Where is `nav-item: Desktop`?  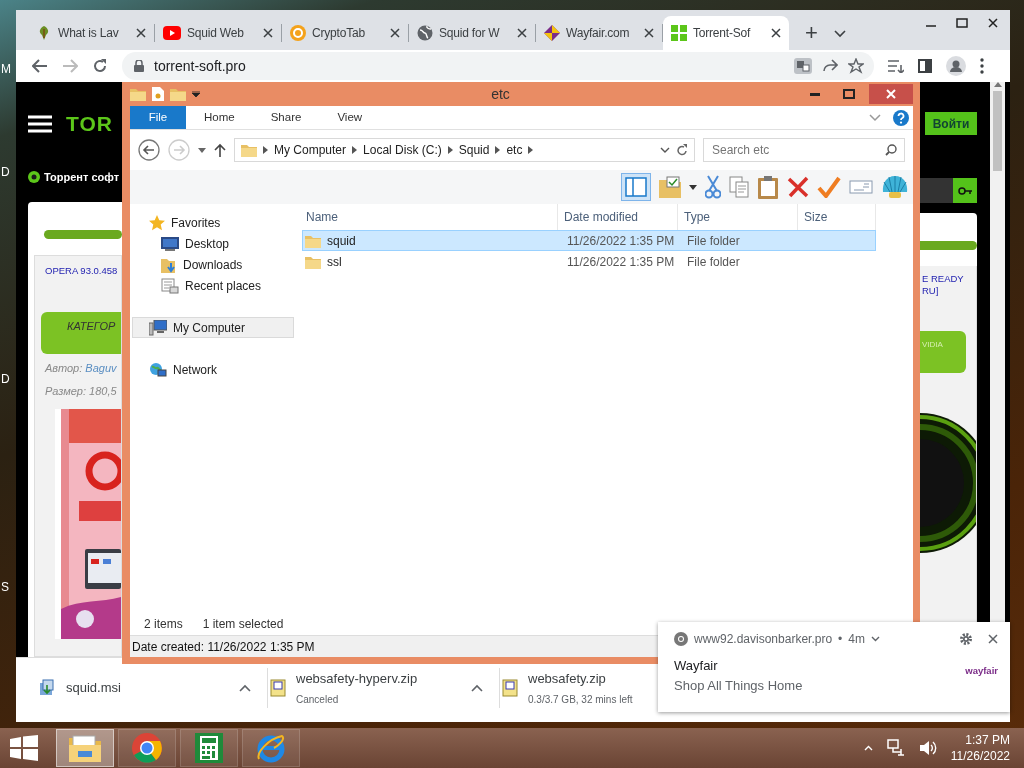
nav-item: Desktop is located at coordinates (213, 243).